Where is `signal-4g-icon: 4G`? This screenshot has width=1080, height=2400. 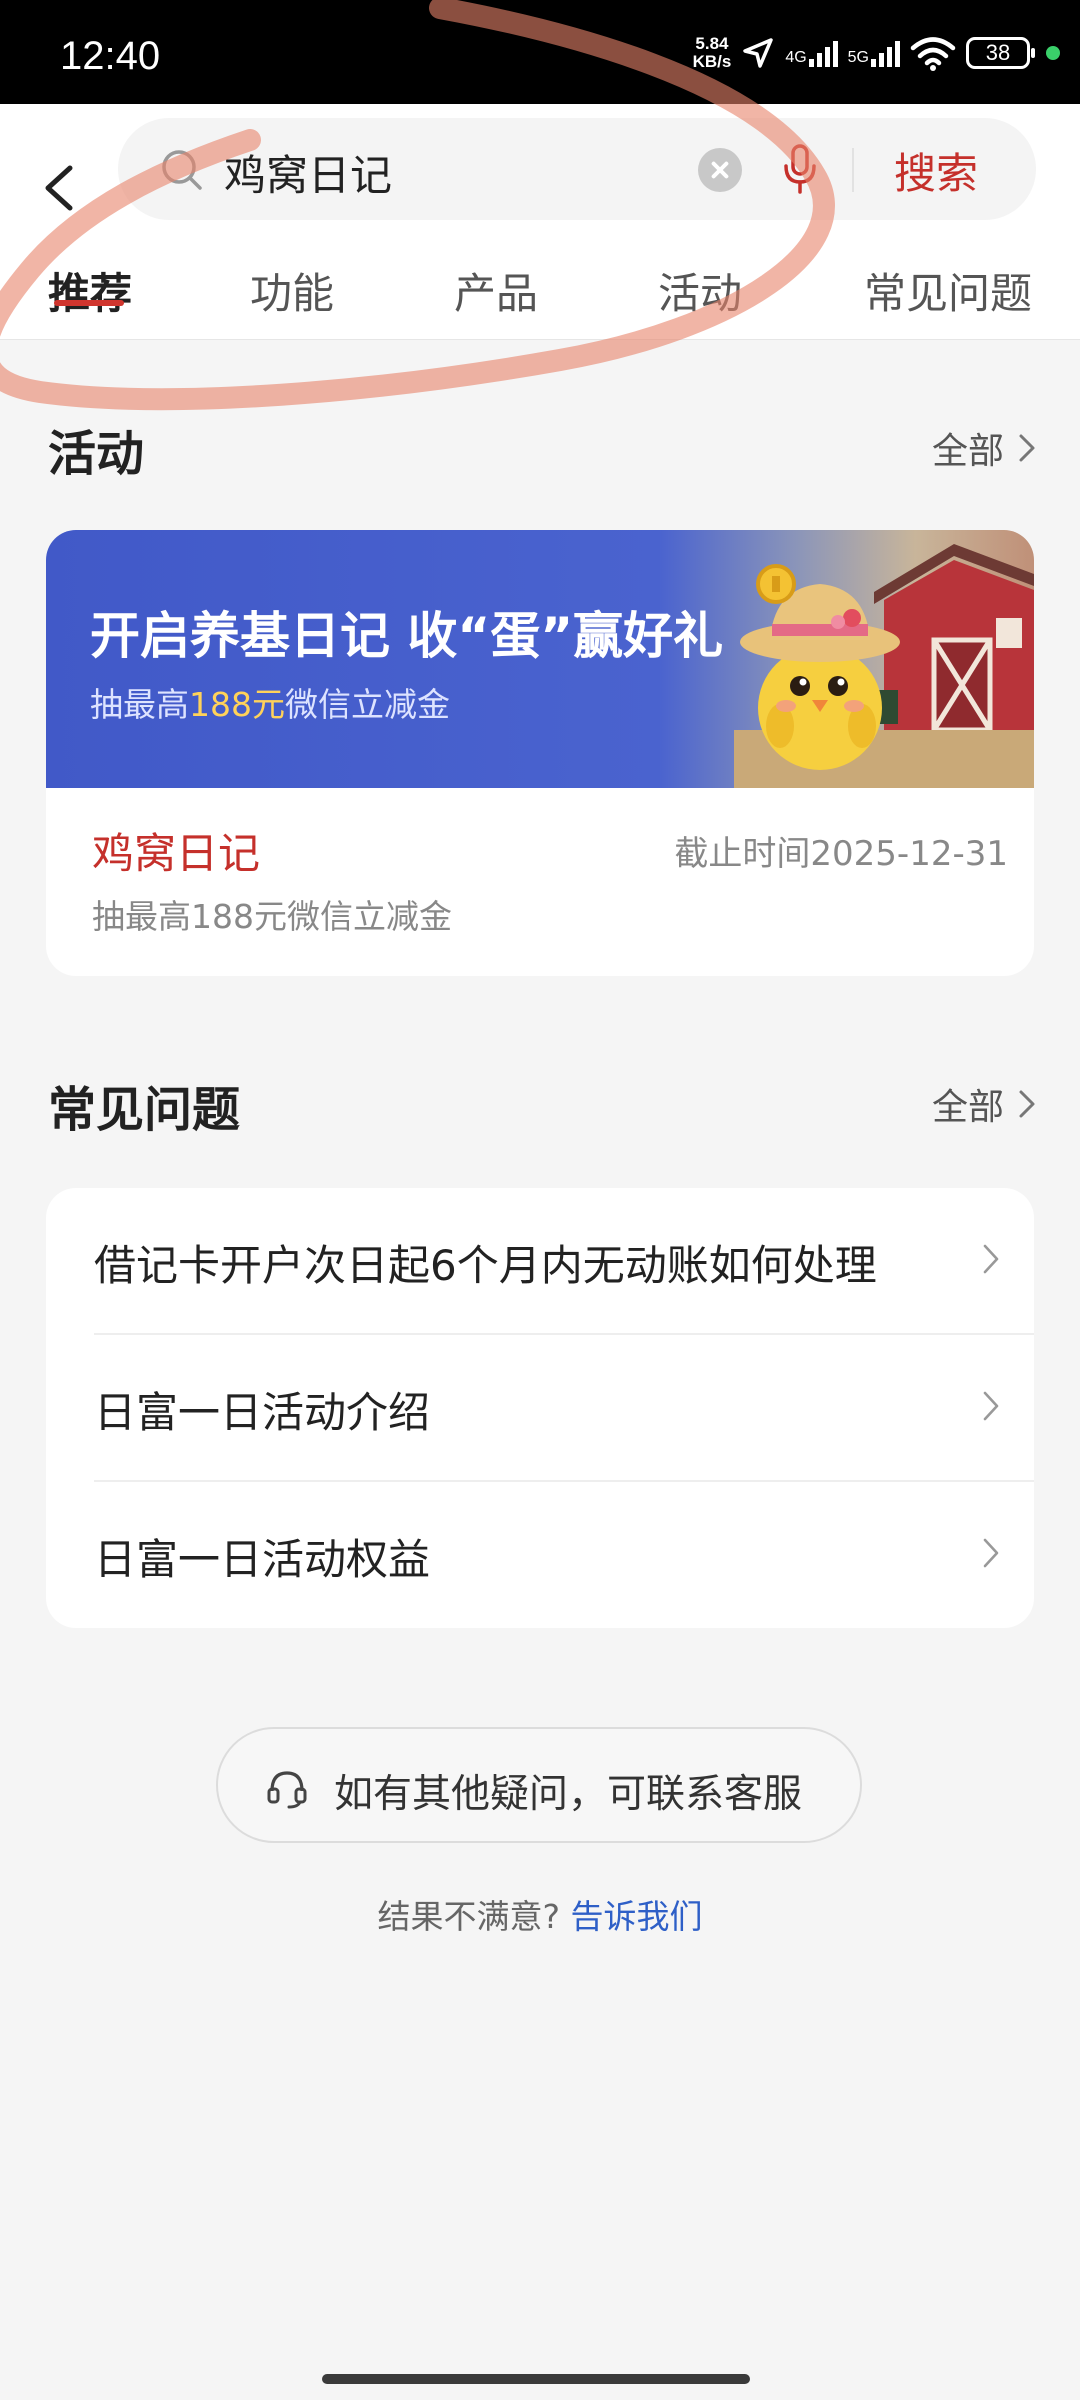 signal-4g-icon: 4G is located at coordinates (811, 53).